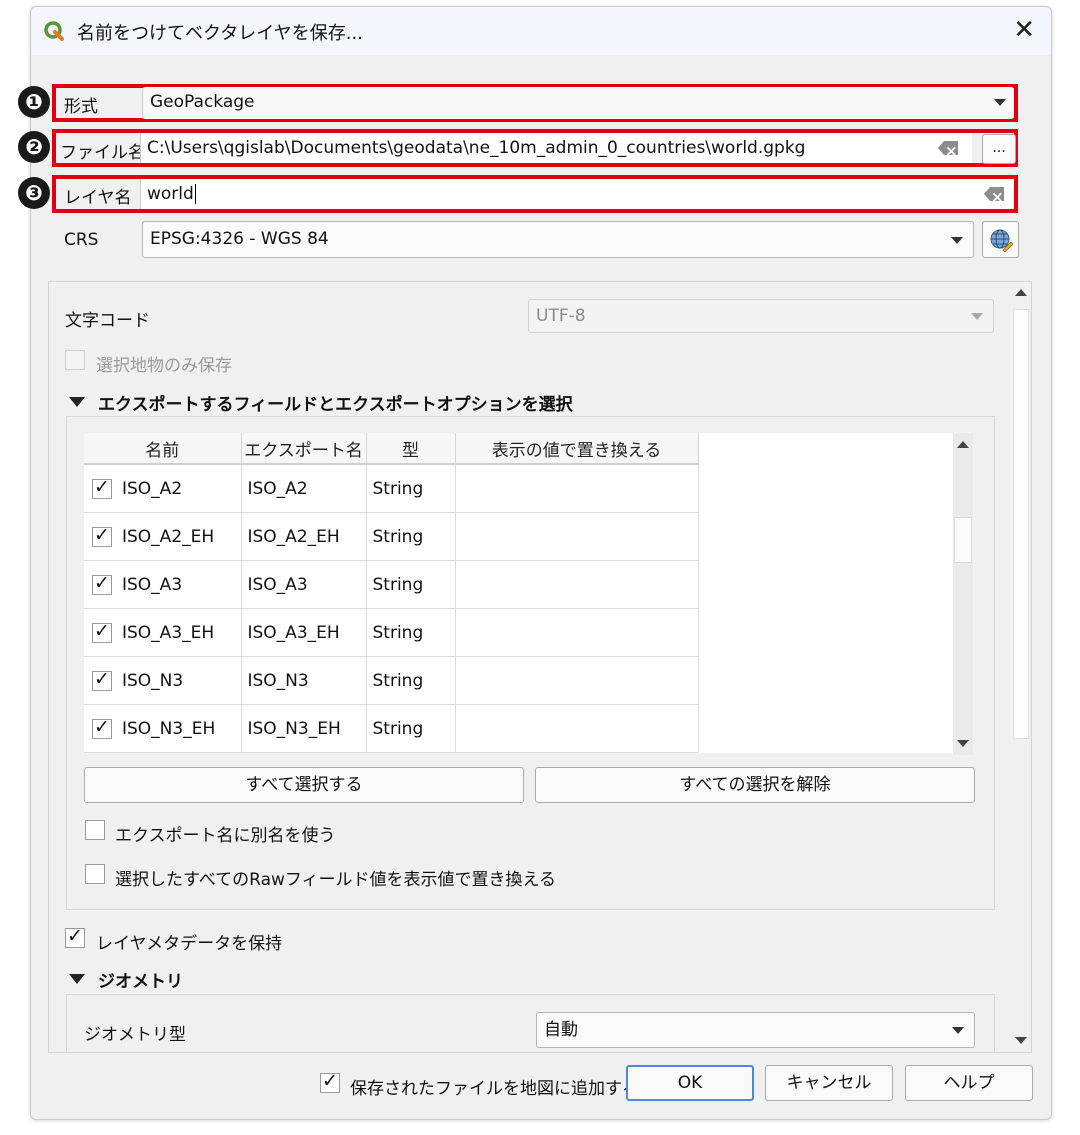  What do you see at coordinates (152, 488) in the screenshot?
I see `field-name: ISO_A2` at bounding box center [152, 488].